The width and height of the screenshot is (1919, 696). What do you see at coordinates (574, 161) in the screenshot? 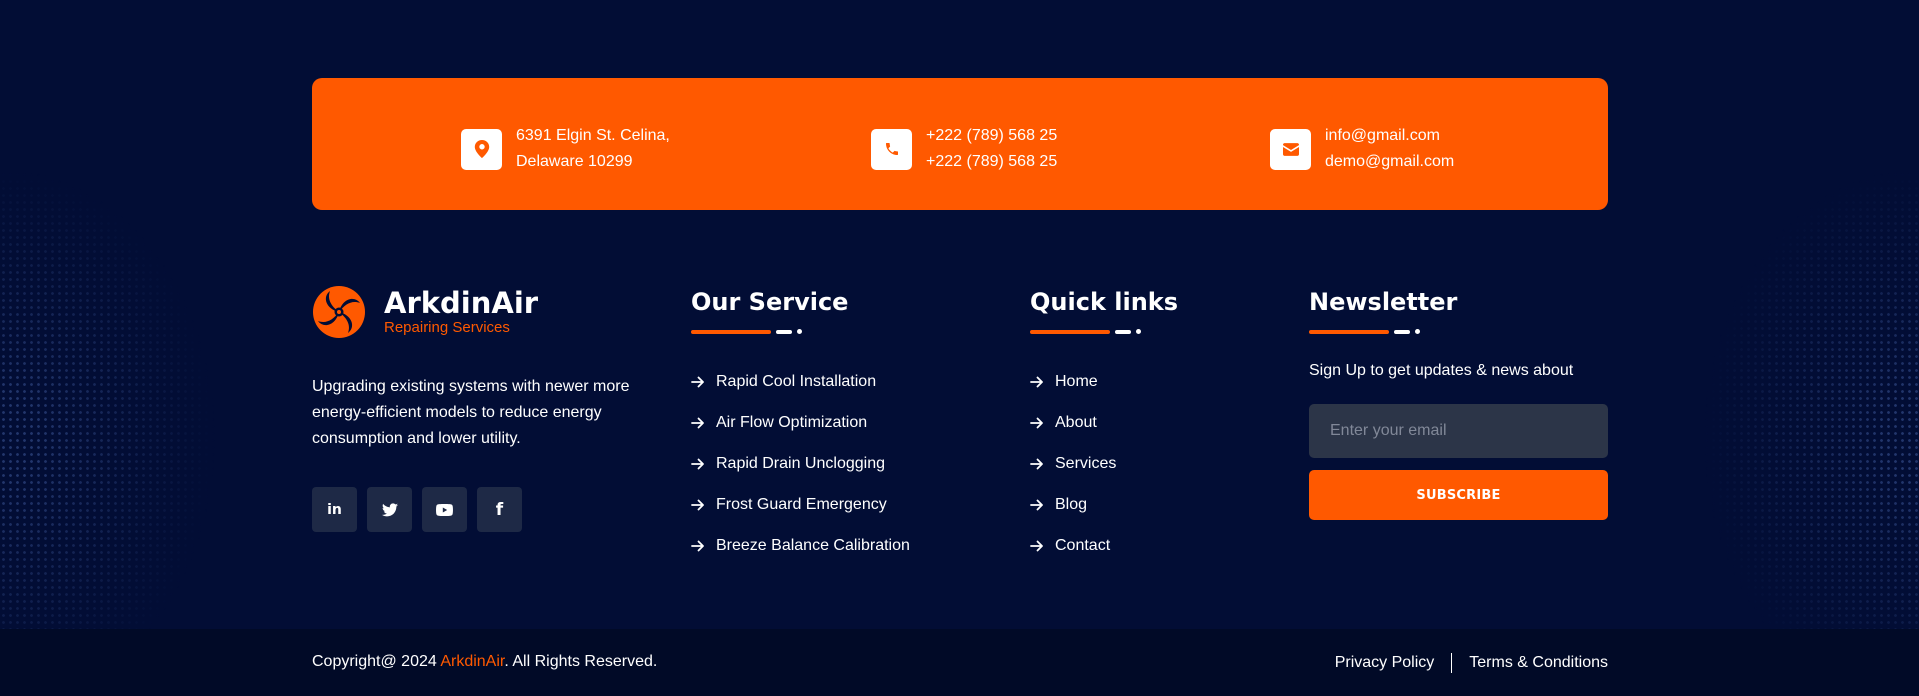
I see `address-line-2: Delaware 10299` at bounding box center [574, 161].